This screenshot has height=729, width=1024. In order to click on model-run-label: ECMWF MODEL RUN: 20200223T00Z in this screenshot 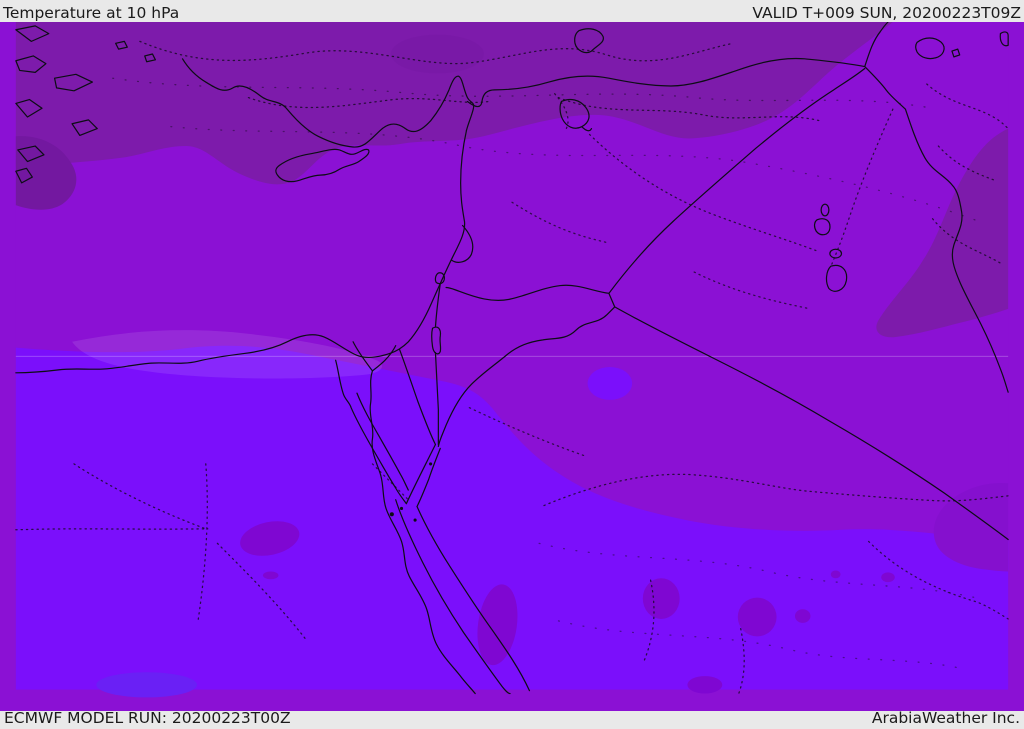, I will do `click(147, 718)`.